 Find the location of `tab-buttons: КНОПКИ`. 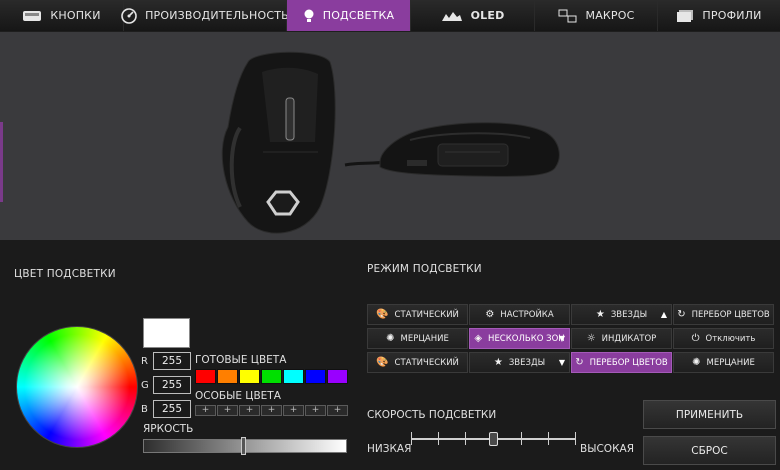

tab-buttons: КНОПКИ is located at coordinates (62, 15).